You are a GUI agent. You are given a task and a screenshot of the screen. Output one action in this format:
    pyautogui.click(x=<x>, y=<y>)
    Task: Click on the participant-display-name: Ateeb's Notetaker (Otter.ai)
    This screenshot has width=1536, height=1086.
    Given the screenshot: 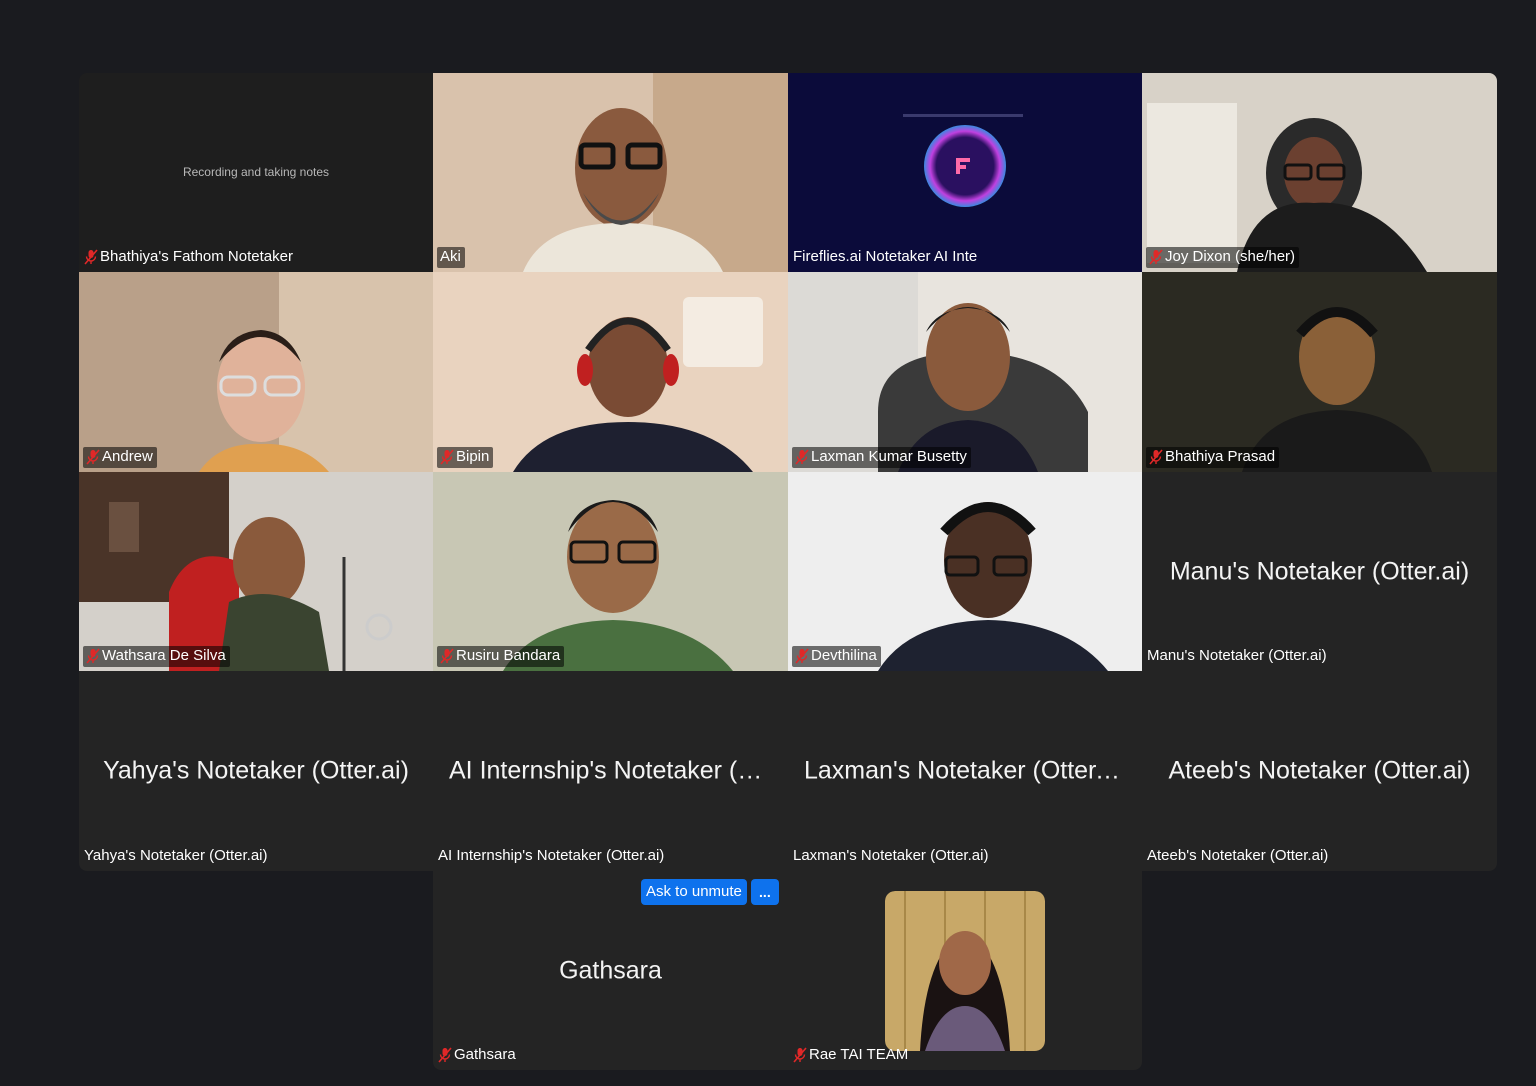 What is the action you would take?
    pyautogui.click(x=1319, y=770)
    